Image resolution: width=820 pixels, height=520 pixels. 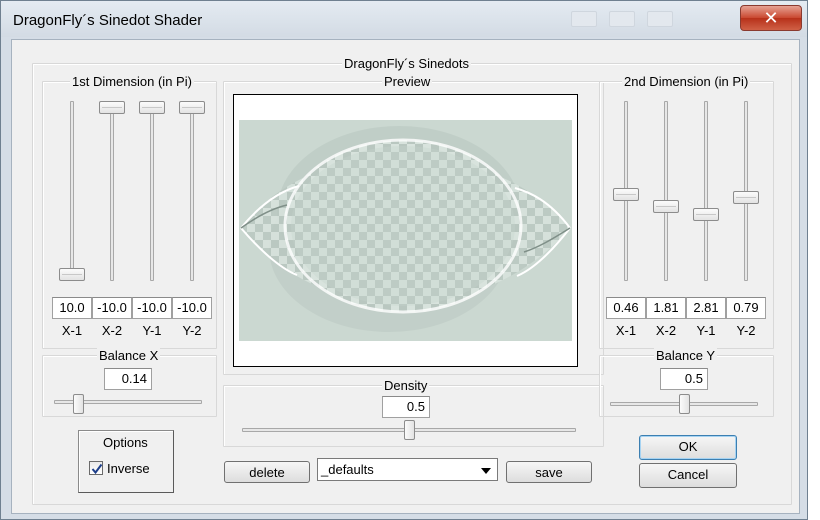 I want to click on slider-value-y-1: 2.81, so click(x=706, y=308).